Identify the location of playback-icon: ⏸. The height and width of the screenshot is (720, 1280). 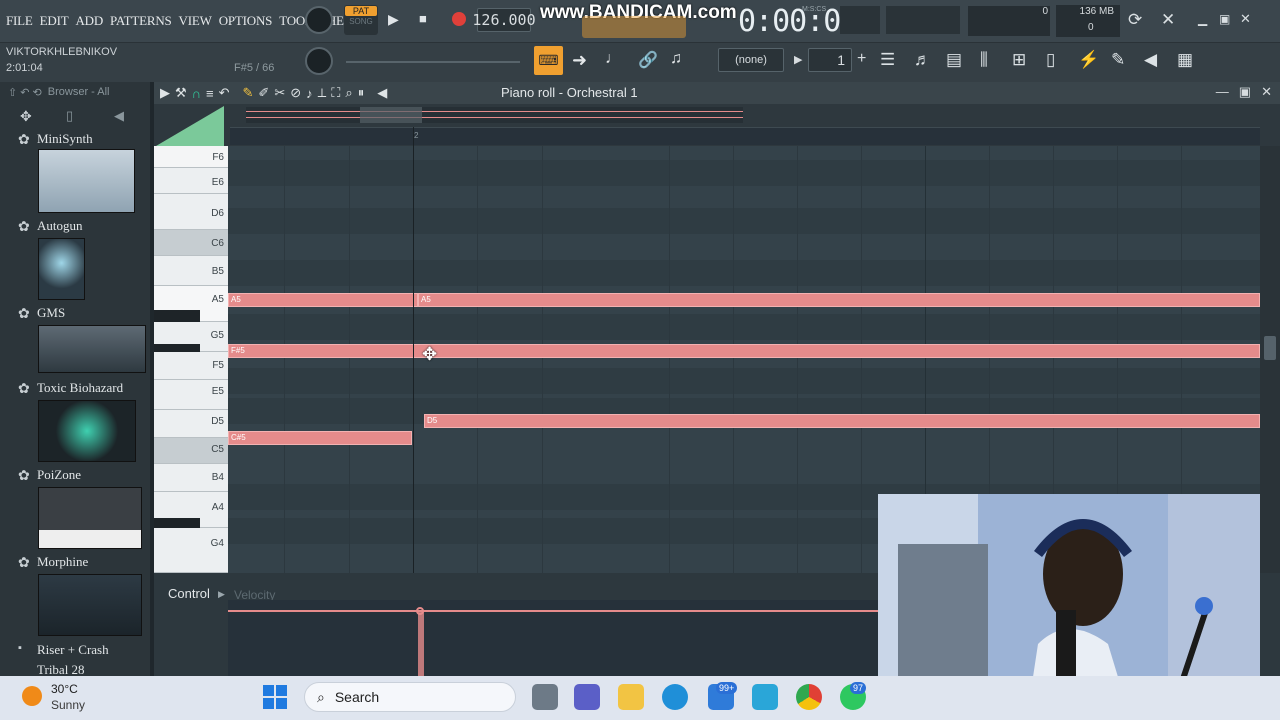
(361, 93).